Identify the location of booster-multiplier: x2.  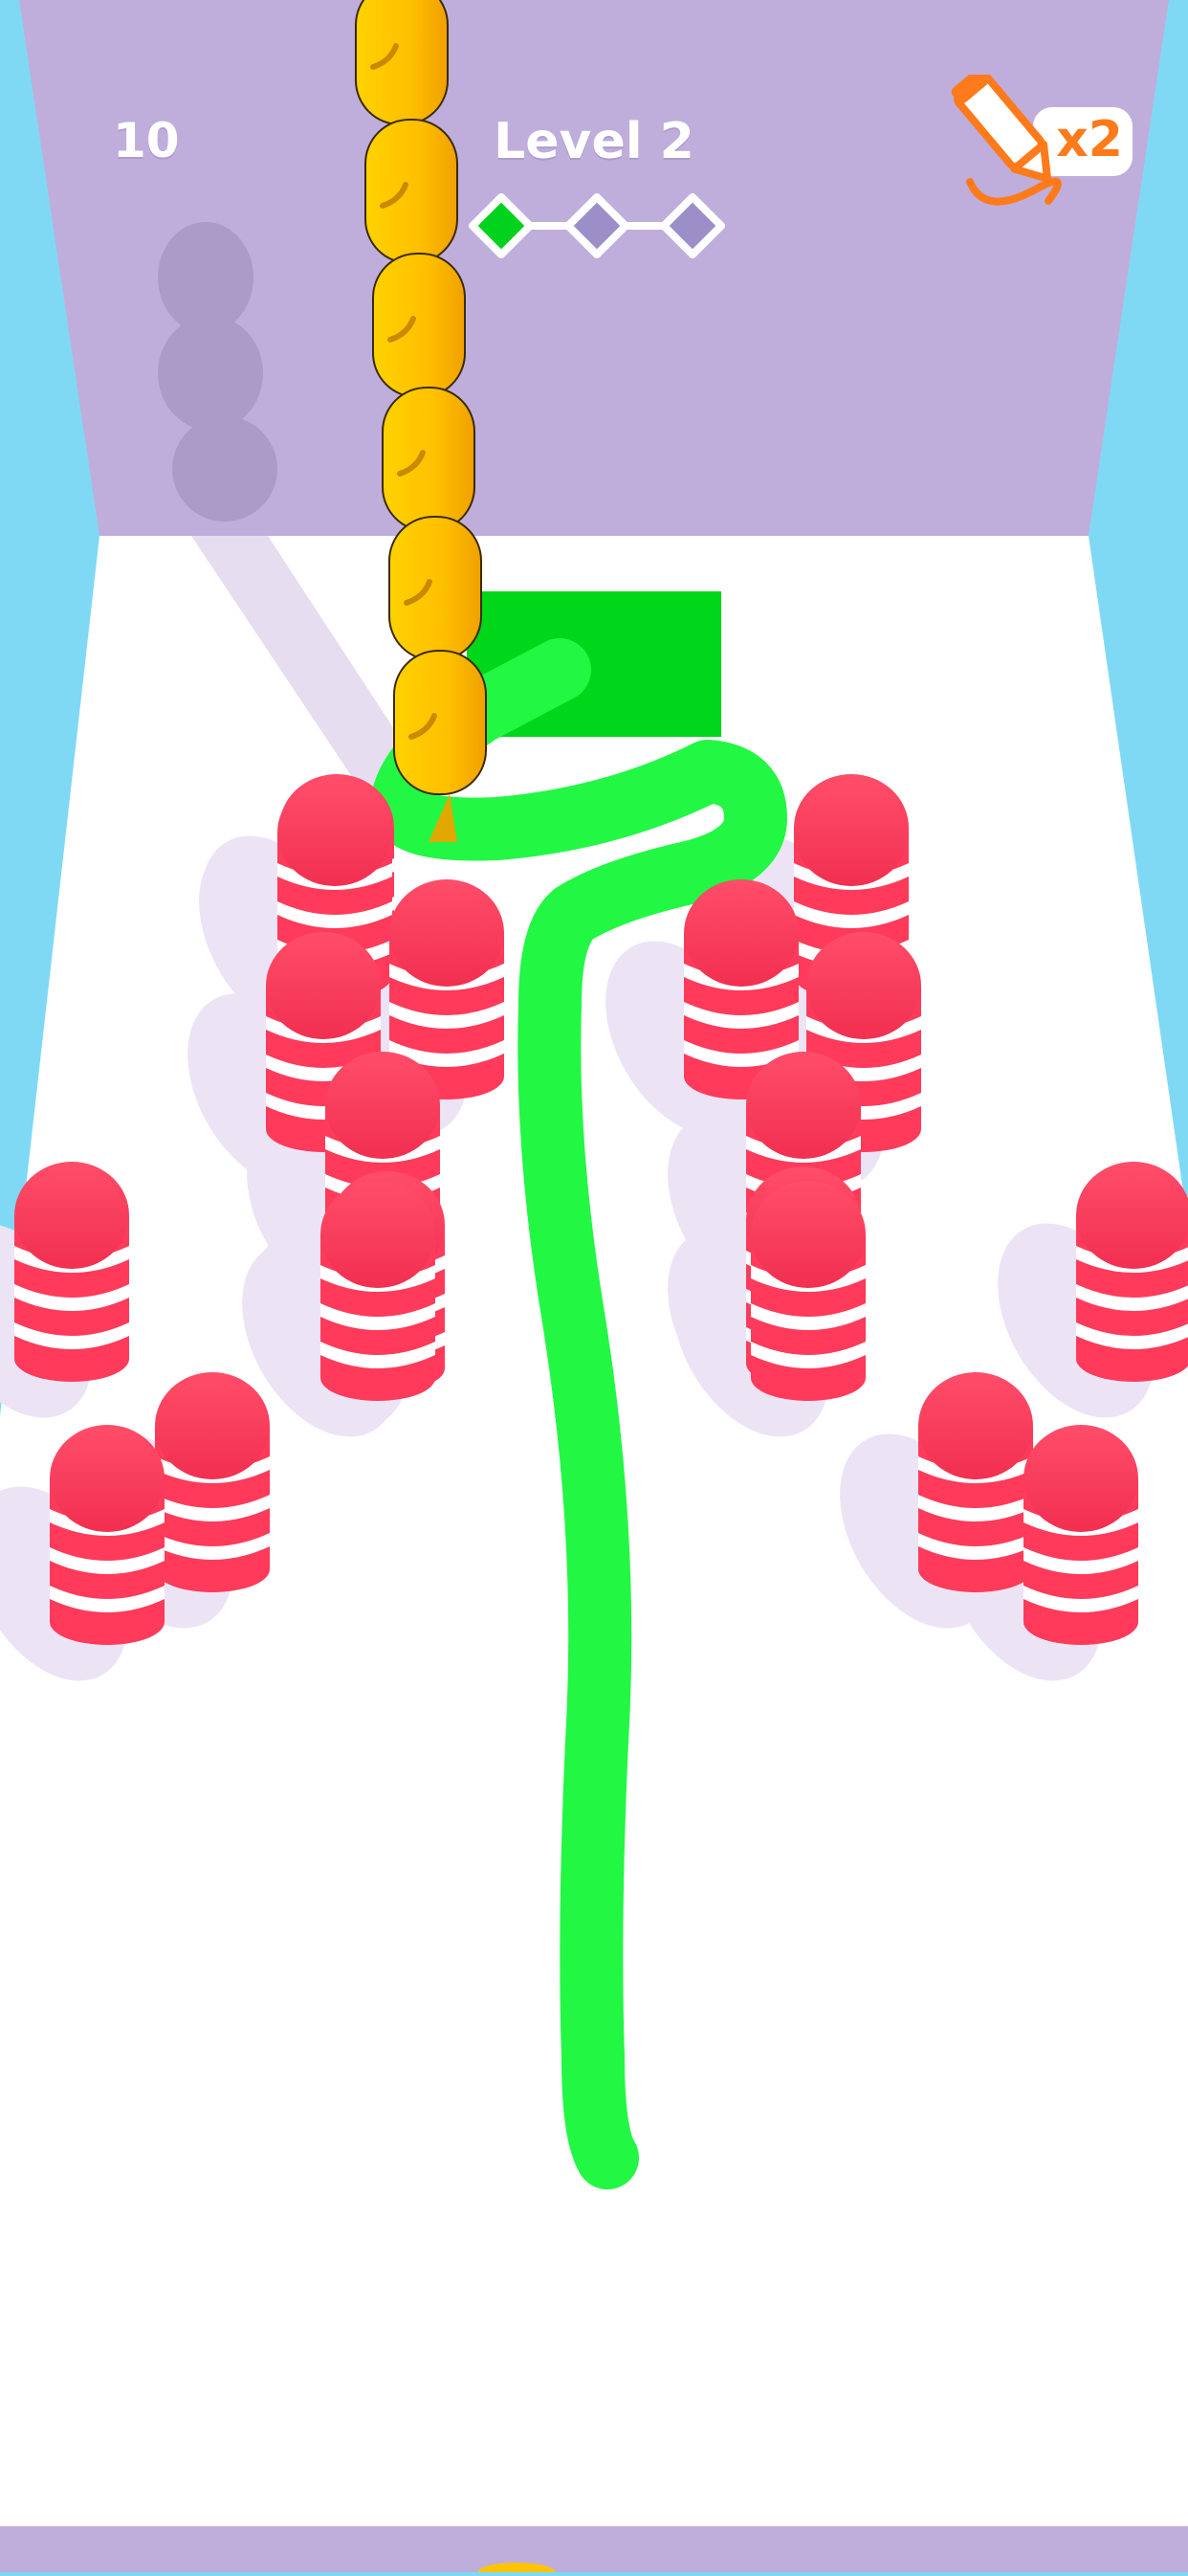
(1089, 139).